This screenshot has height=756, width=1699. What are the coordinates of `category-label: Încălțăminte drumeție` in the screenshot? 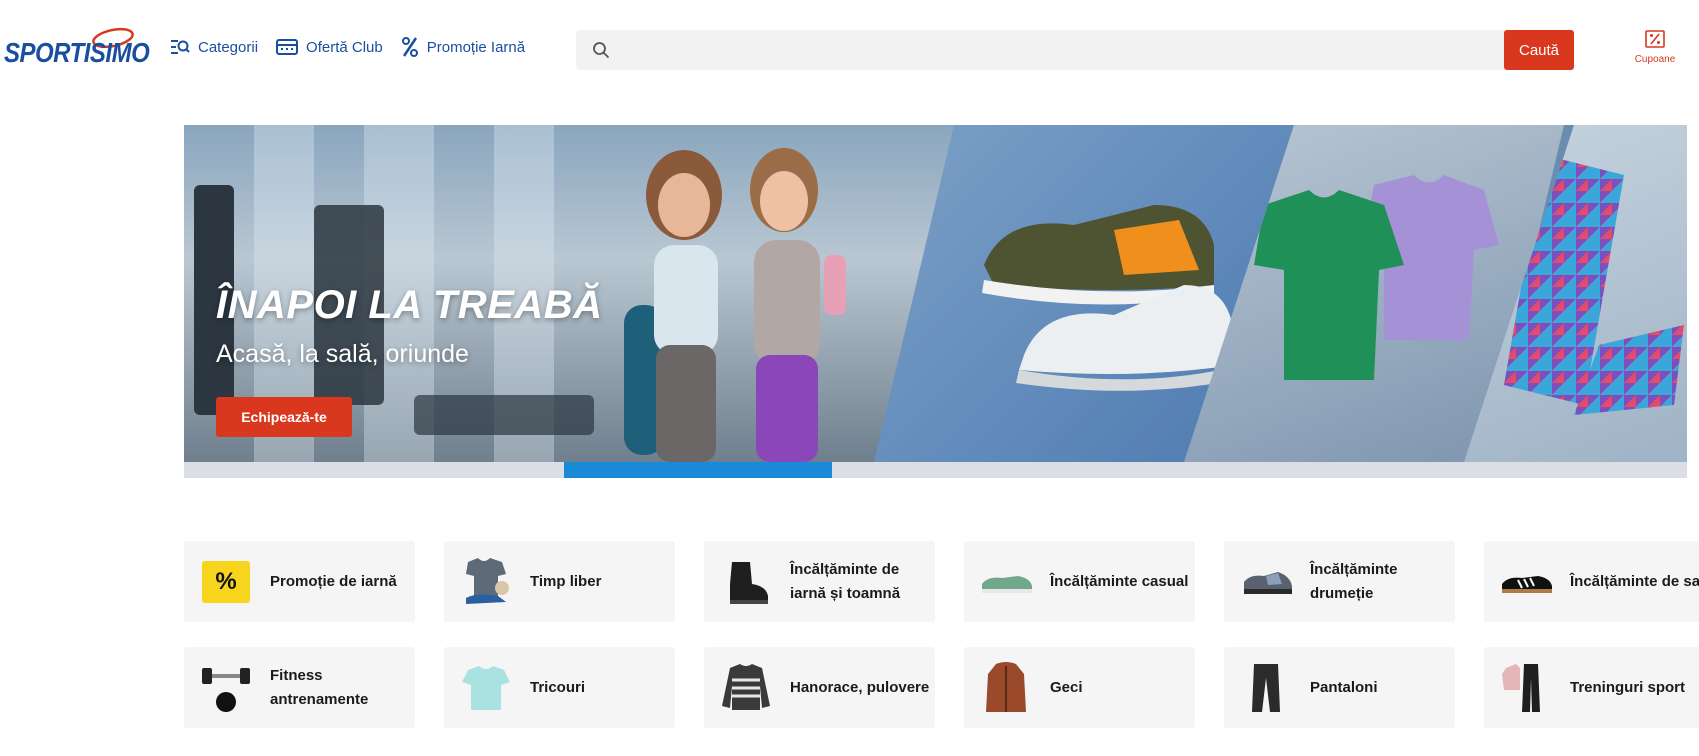 It's located at (1354, 581).